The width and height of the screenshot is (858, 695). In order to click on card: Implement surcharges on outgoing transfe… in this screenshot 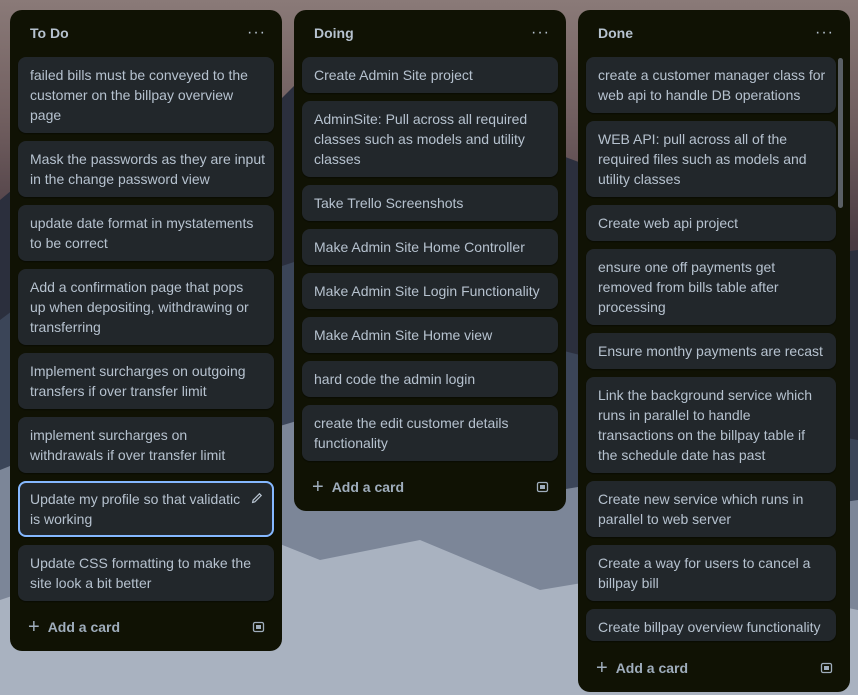, I will do `click(146, 381)`.